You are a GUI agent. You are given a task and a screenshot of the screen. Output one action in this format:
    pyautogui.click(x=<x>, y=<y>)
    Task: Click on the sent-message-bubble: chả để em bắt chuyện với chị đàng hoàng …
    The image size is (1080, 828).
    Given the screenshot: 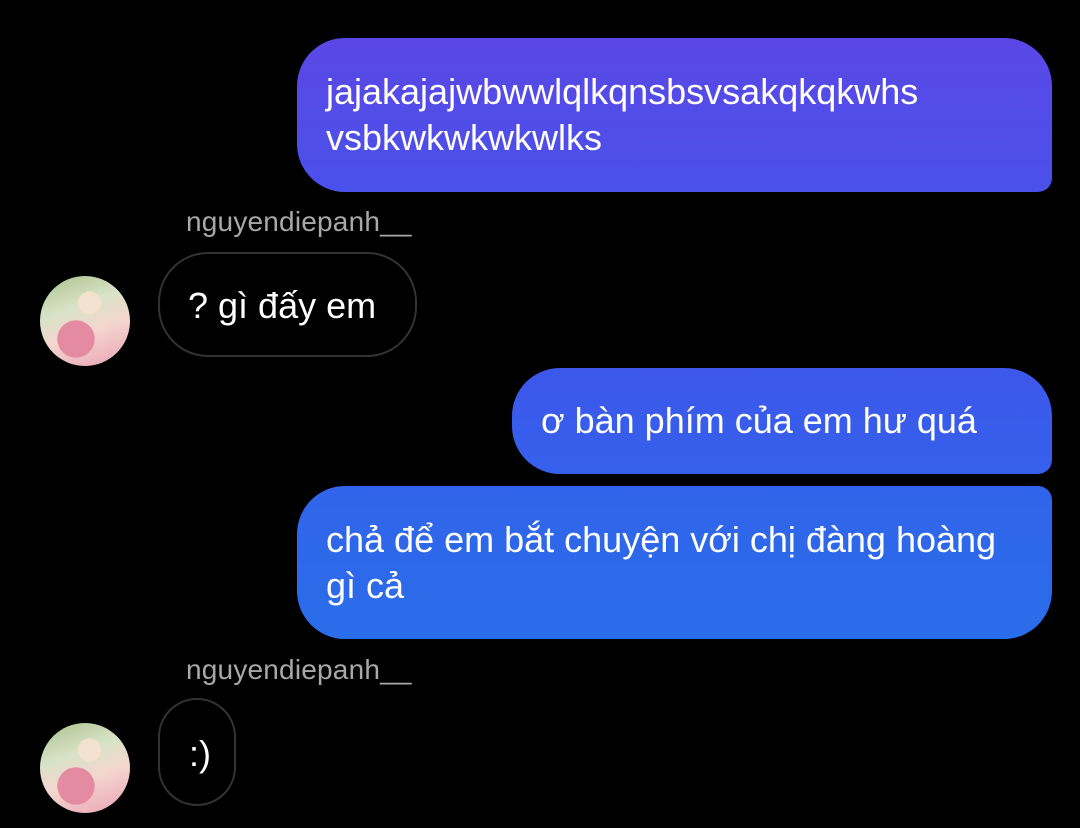 What is the action you would take?
    pyautogui.click(x=674, y=562)
    